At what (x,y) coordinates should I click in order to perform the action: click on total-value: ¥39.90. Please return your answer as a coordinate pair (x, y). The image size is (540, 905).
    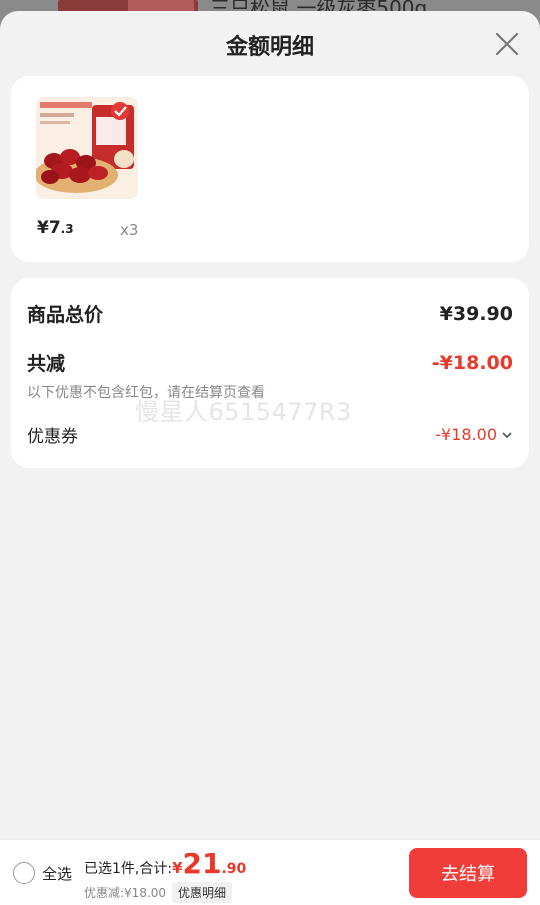
    Looking at the image, I should click on (476, 313).